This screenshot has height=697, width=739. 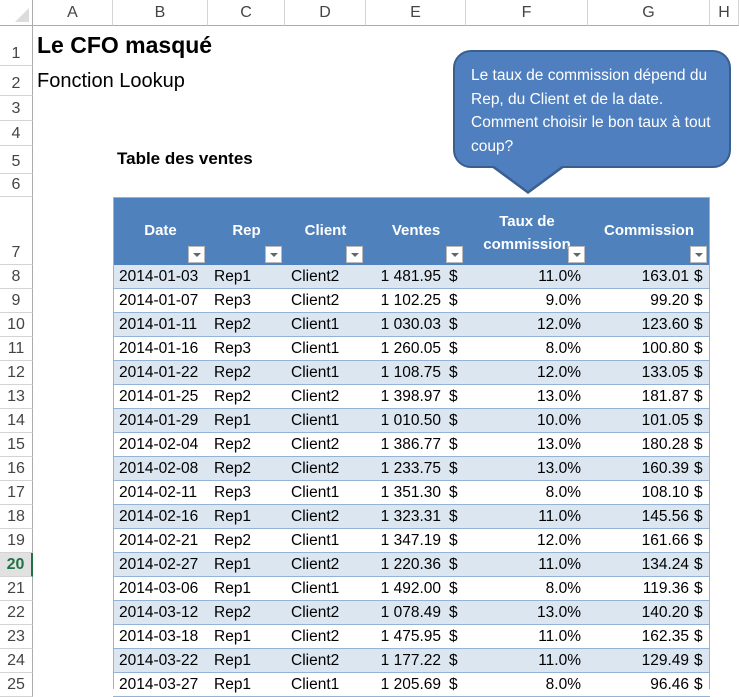 What do you see at coordinates (641, 372) in the screenshot?
I see `cell-commission: 133.05` at bounding box center [641, 372].